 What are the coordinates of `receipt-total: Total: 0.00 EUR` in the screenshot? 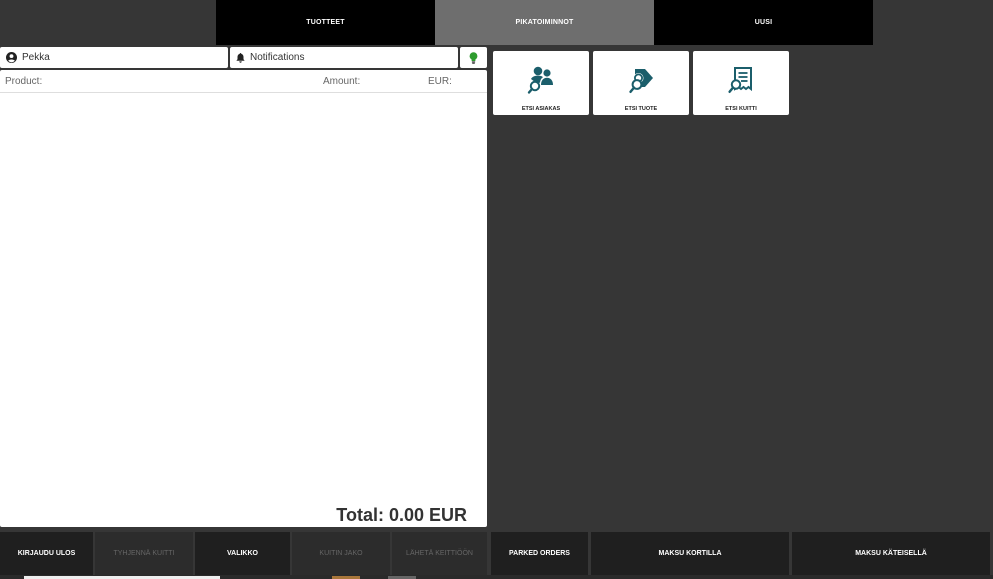 It's located at (401, 515).